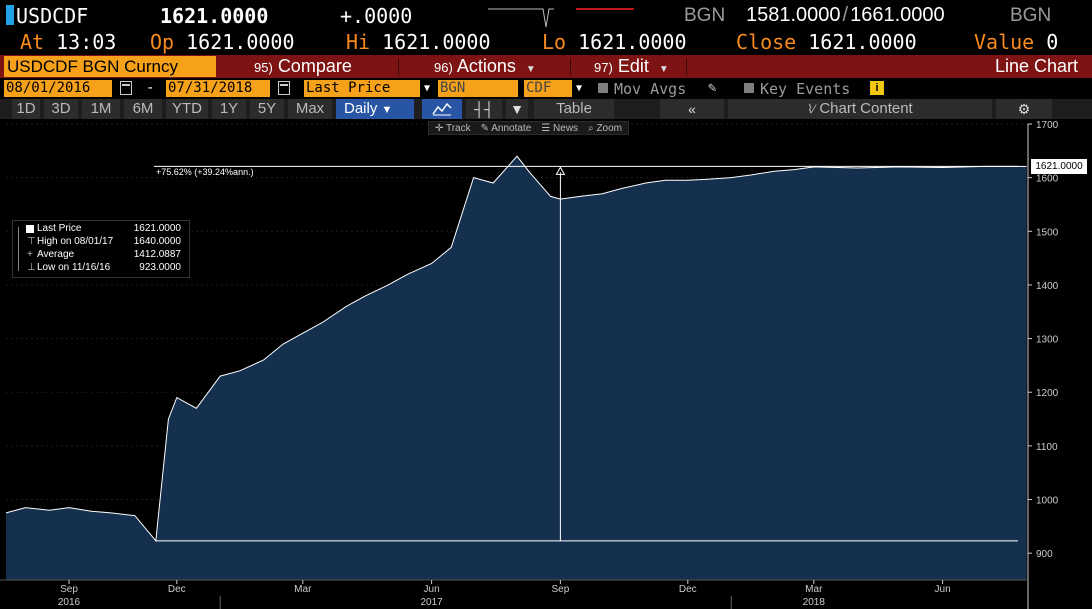  I want to click on stat-high: Hi 1621.0000, so click(418, 42).